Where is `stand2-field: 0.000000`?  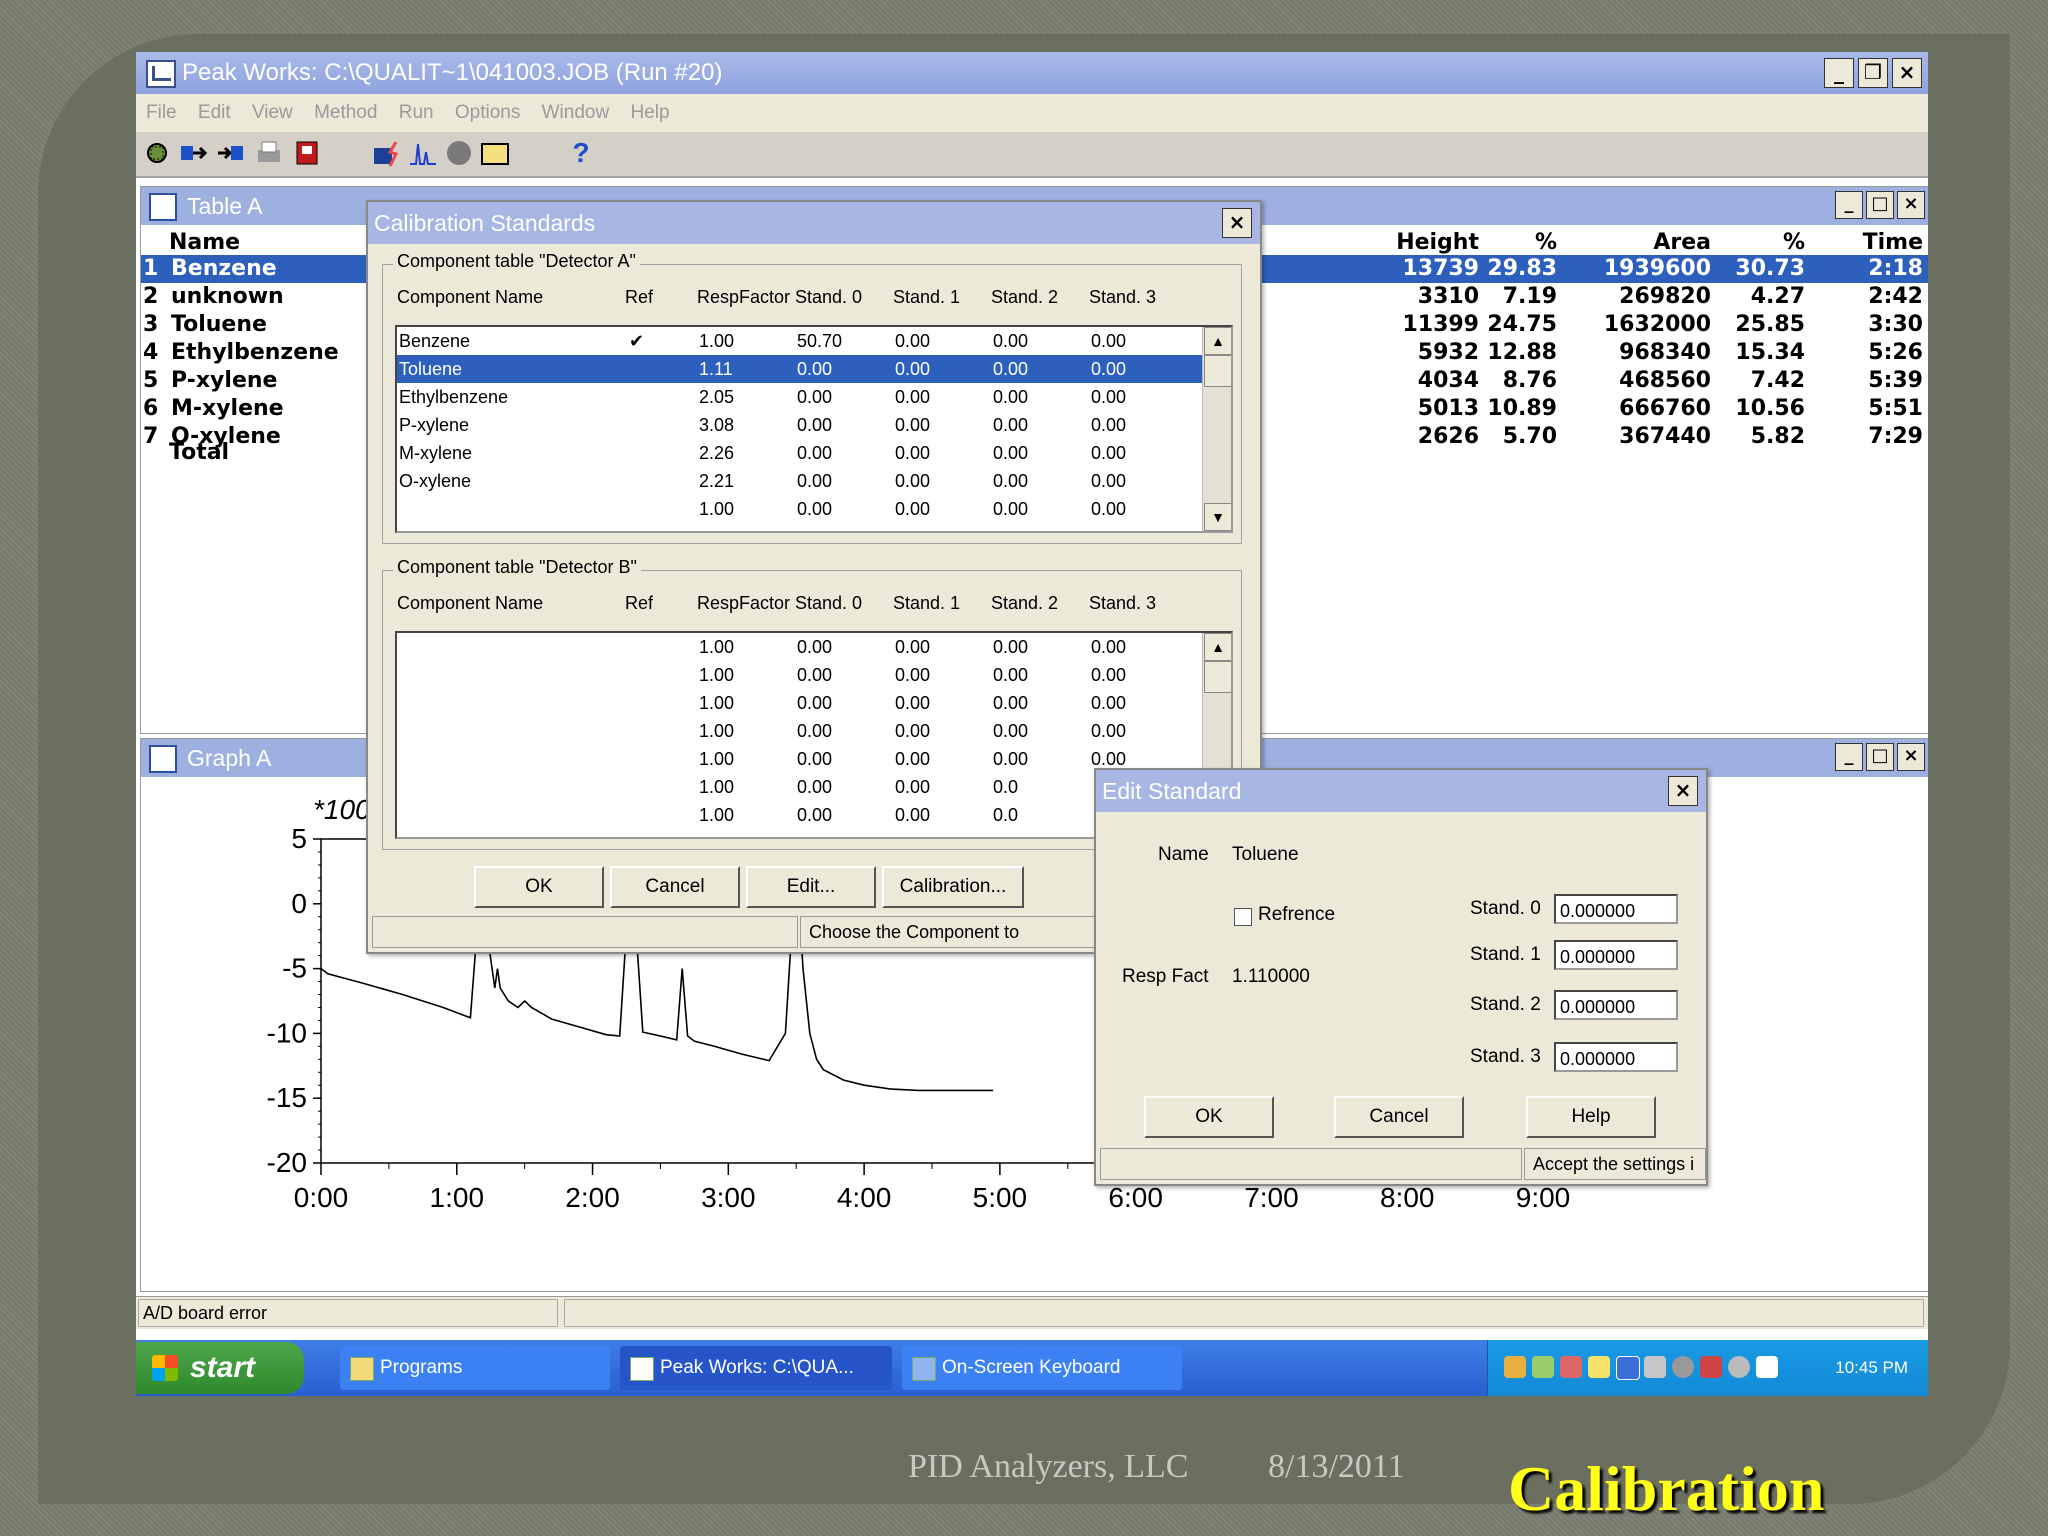
stand2-field: 0.000000 is located at coordinates (1616, 1005).